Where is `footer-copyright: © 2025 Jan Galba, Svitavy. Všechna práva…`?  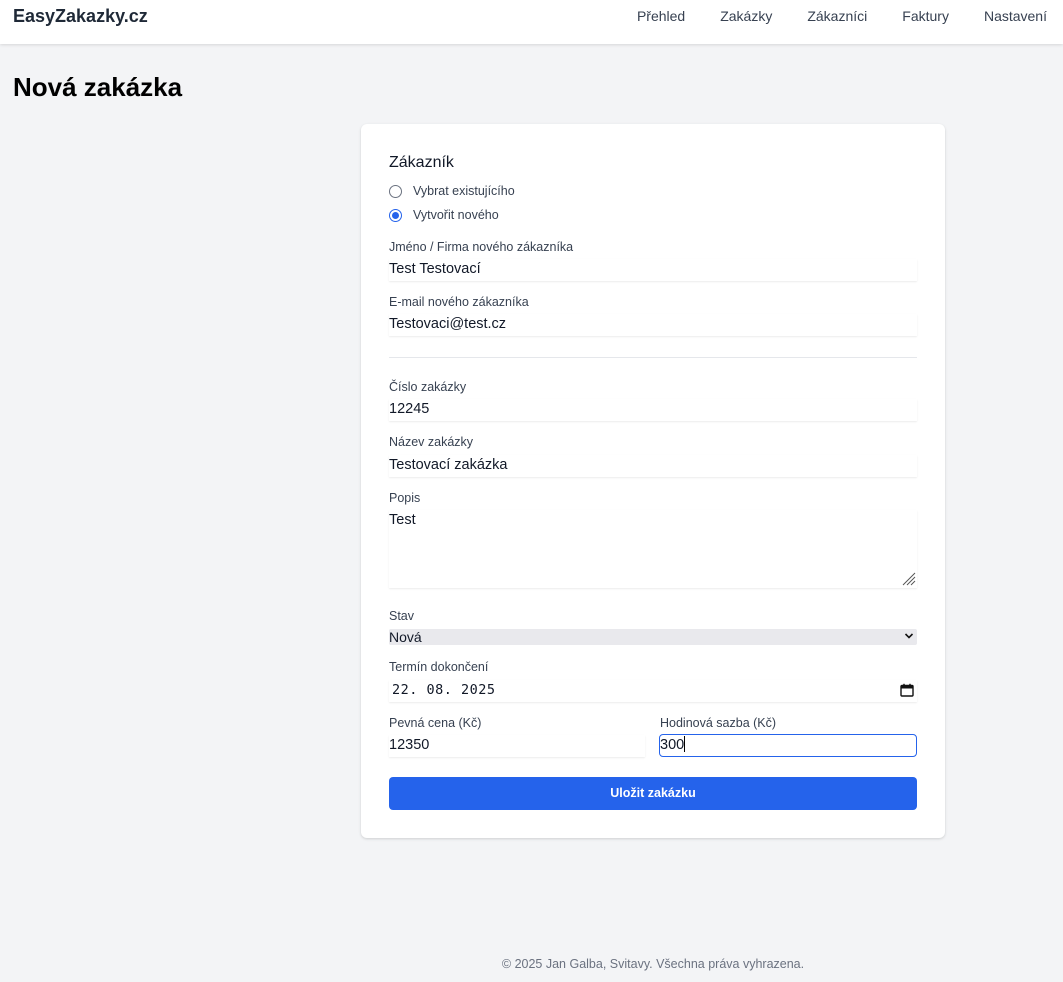
footer-copyright: © 2025 Jan Galba, Svitavy. Všechna práva… is located at coordinates (653, 964).